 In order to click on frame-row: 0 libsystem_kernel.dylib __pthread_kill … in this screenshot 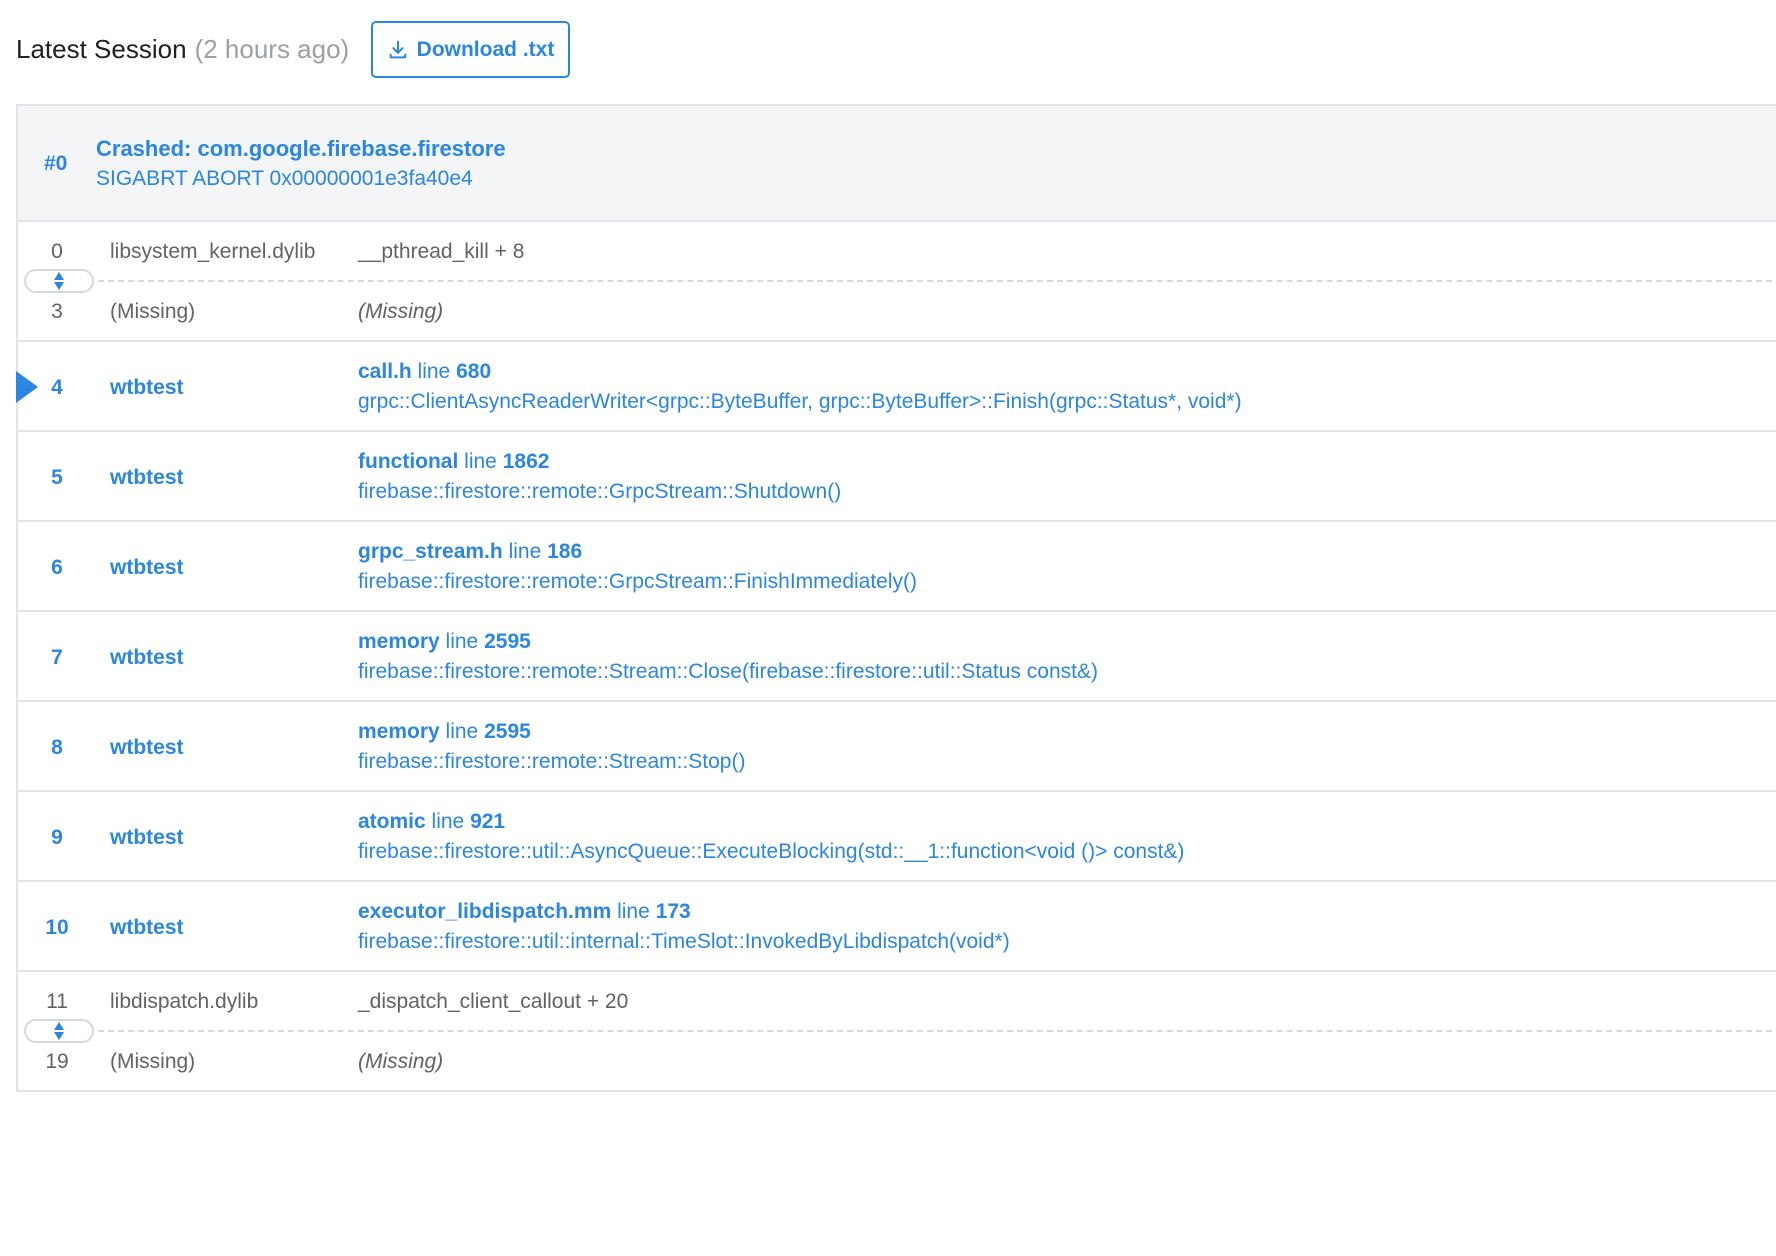, I will do `click(897, 252)`.